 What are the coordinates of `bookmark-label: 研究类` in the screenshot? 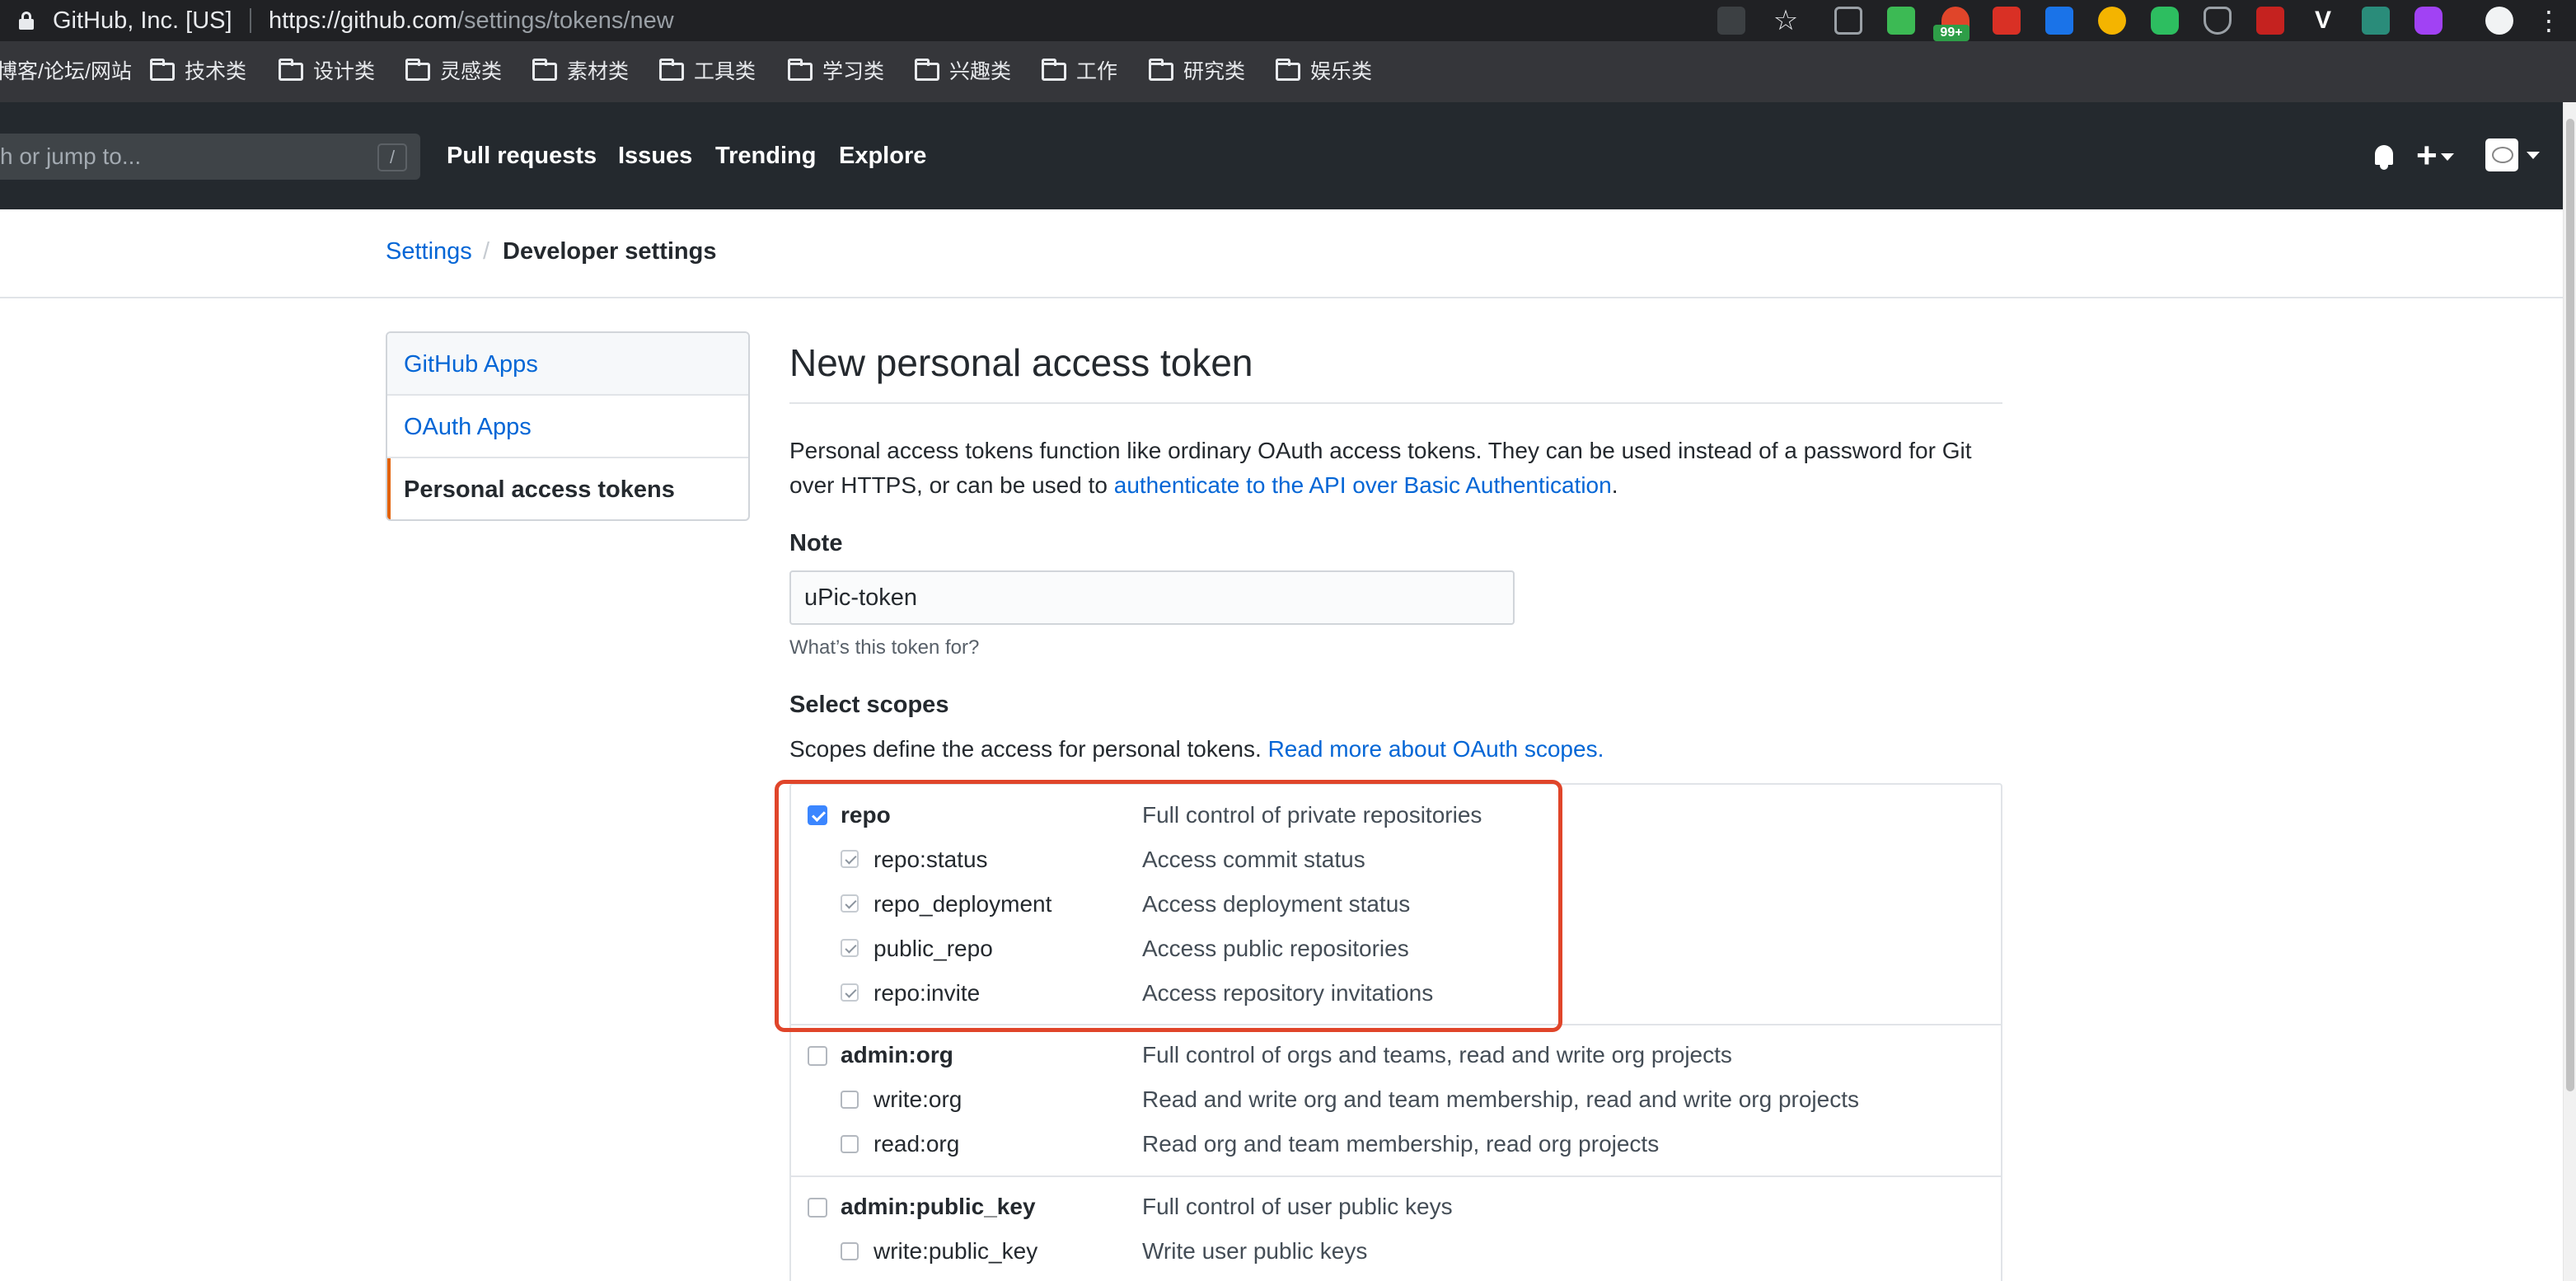 It's located at (1214, 71).